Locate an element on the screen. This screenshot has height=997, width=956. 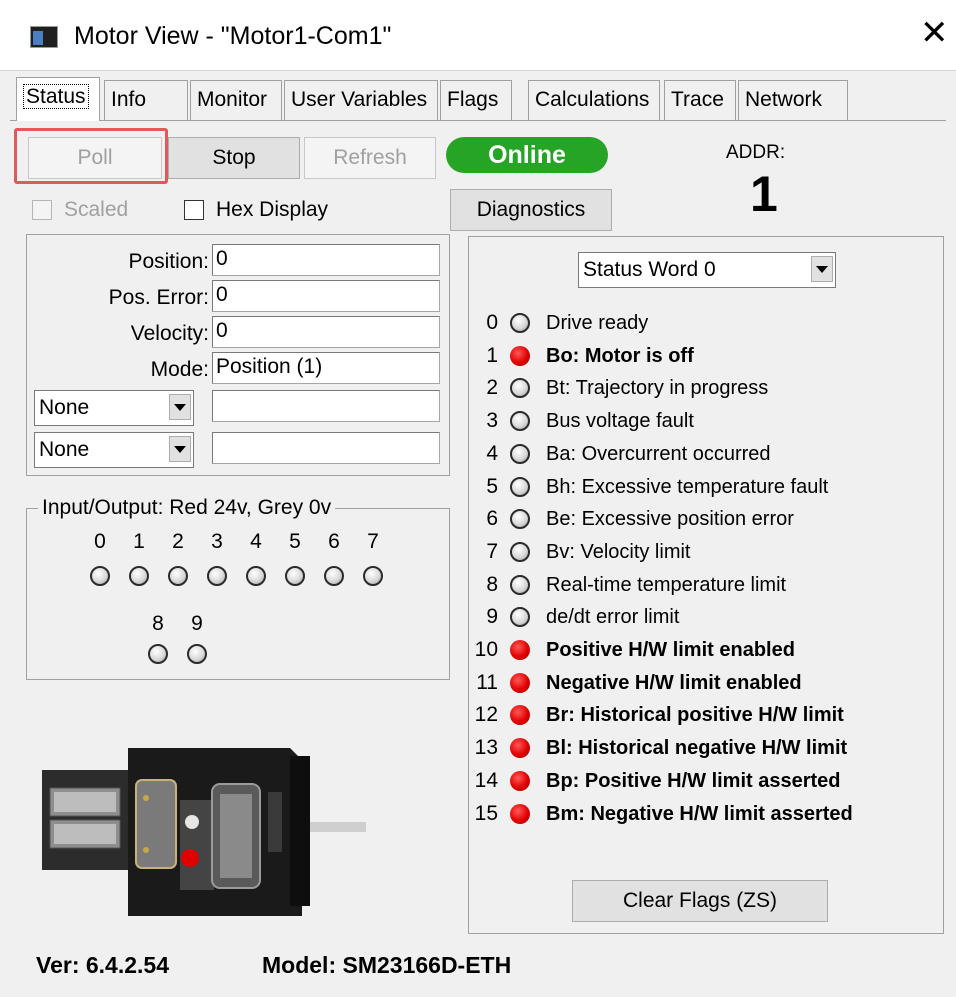
position-field: 0 is located at coordinates (326, 260).